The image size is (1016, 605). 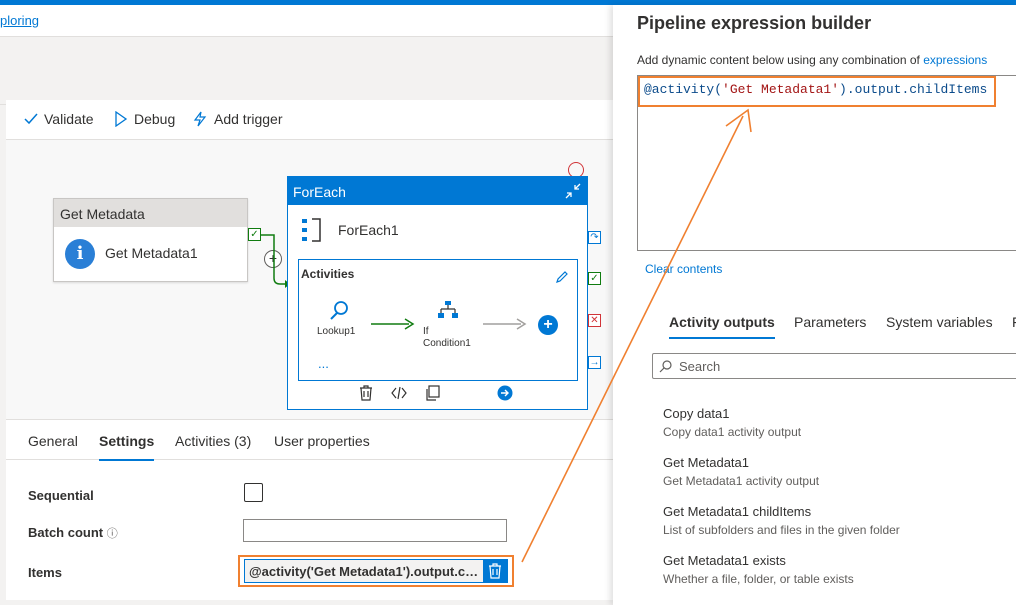 What do you see at coordinates (45, 572) in the screenshot?
I see `items-label: Items` at bounding box center [45, 572].